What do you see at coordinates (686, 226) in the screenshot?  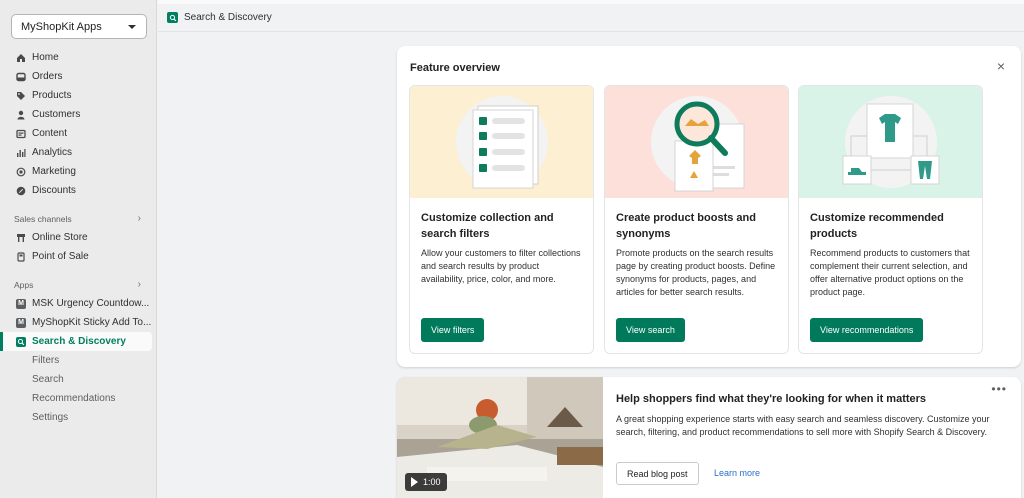 I see `tile-heading: Create product boosts and synonyms` at bounding box center [686, 226].